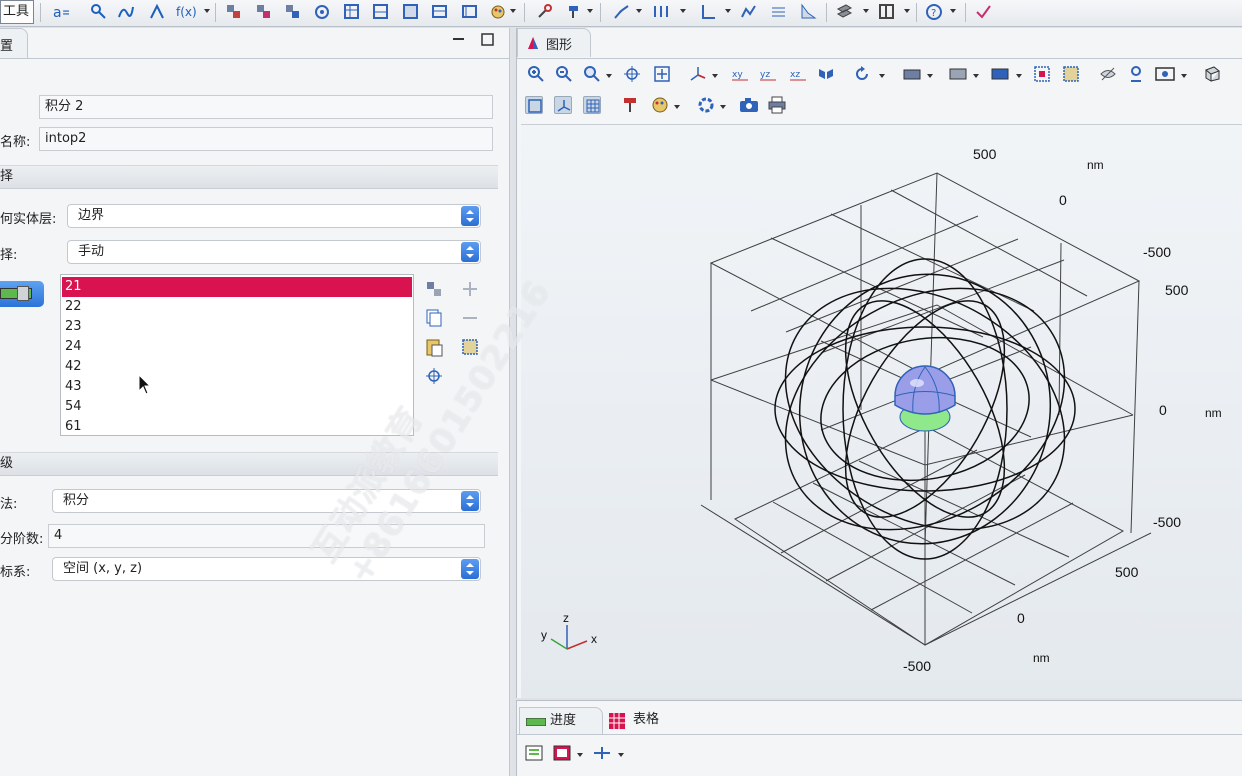  Describe the element at coordinates (1136, 74) in the screenshot. I see `clear-icon` at that location.